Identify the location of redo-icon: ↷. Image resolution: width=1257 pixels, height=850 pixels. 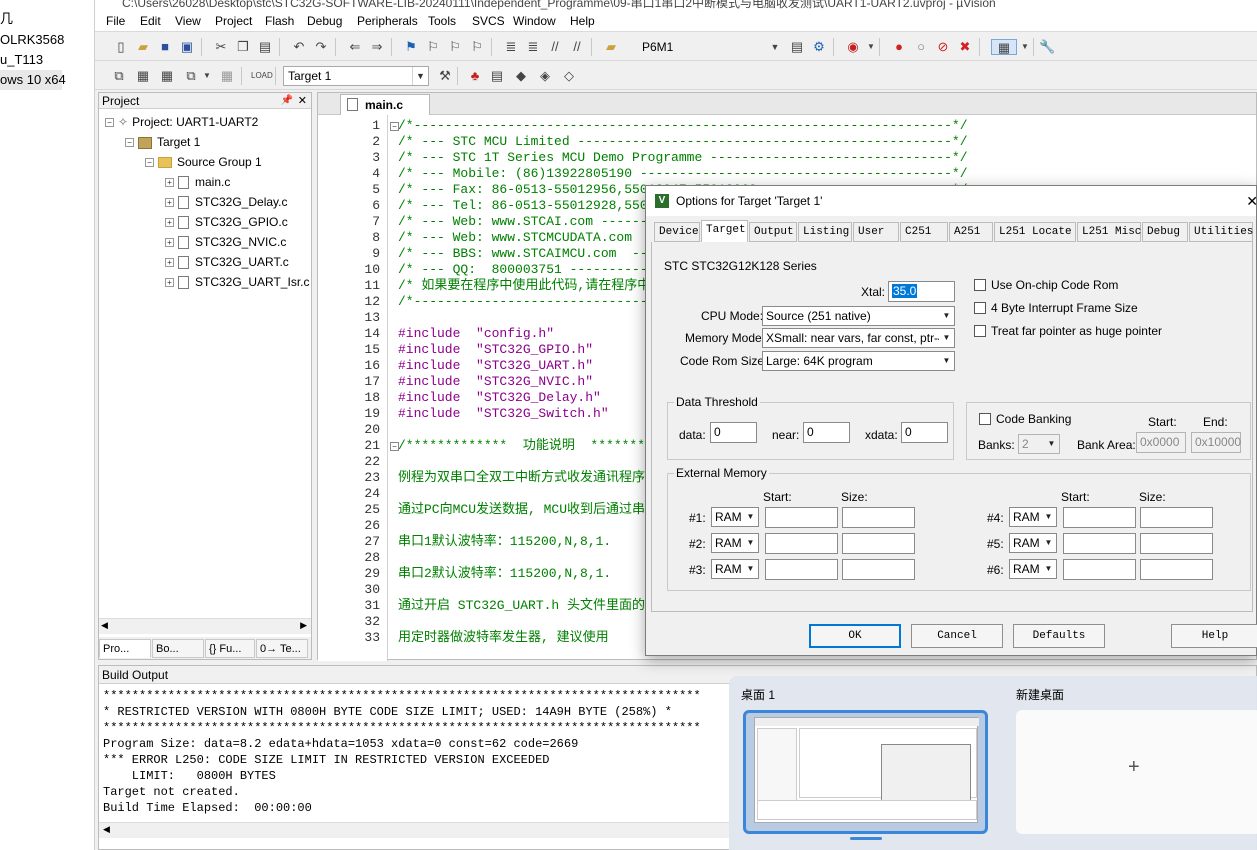
(321, 47).